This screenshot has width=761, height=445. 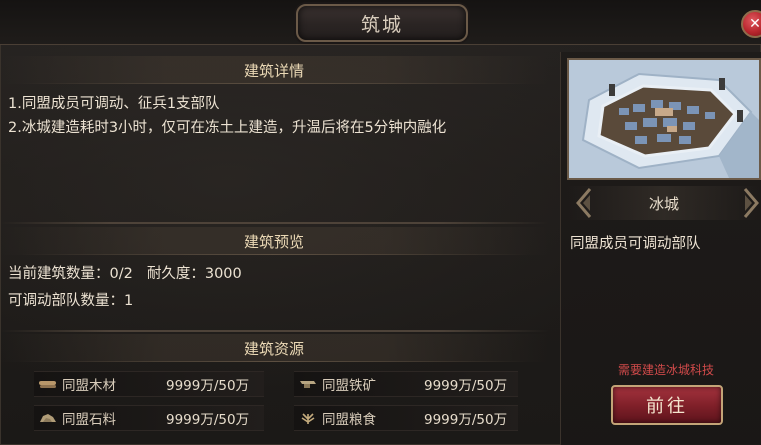 What do you see at coordinates (48, 384) in the screenshot?
I see `wood-icon` at bounding box center [48, 384].